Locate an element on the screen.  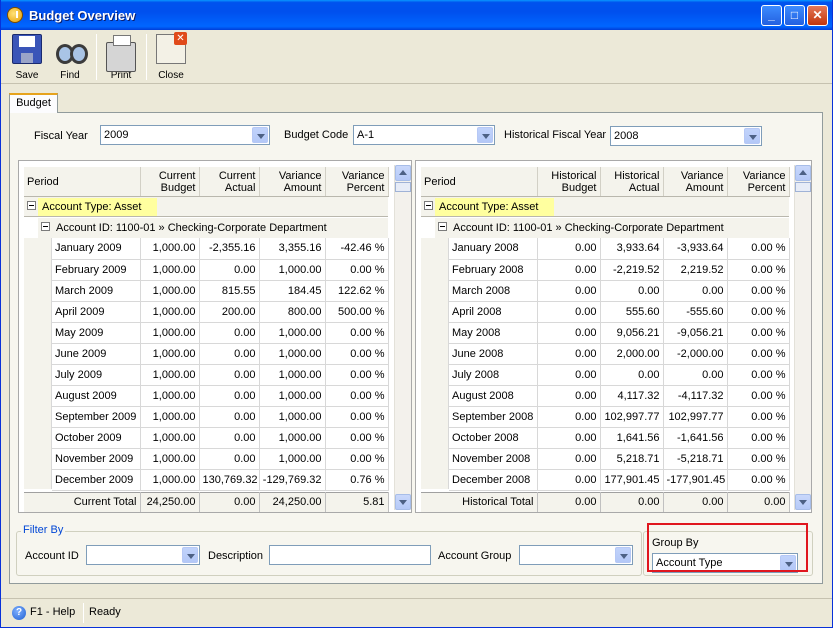
cell-period: July 2008 is located at coordinates (493, 375).